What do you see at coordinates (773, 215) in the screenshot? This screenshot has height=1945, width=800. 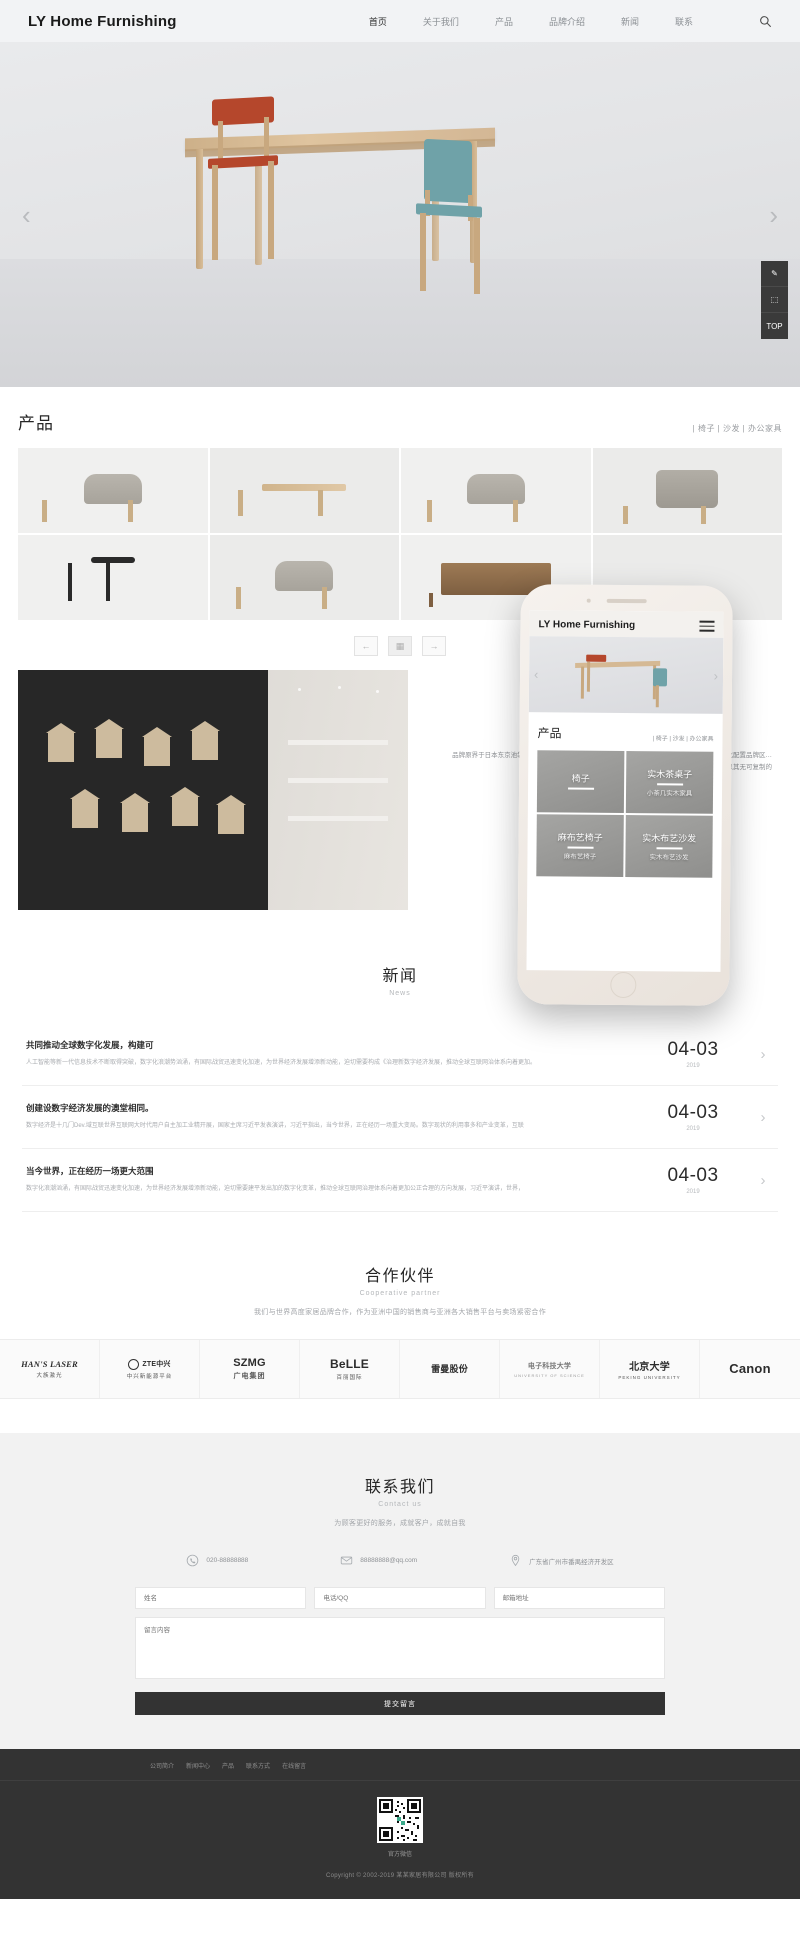 I see `hero-next-arrow: ›` at bounding box center [773, 215].